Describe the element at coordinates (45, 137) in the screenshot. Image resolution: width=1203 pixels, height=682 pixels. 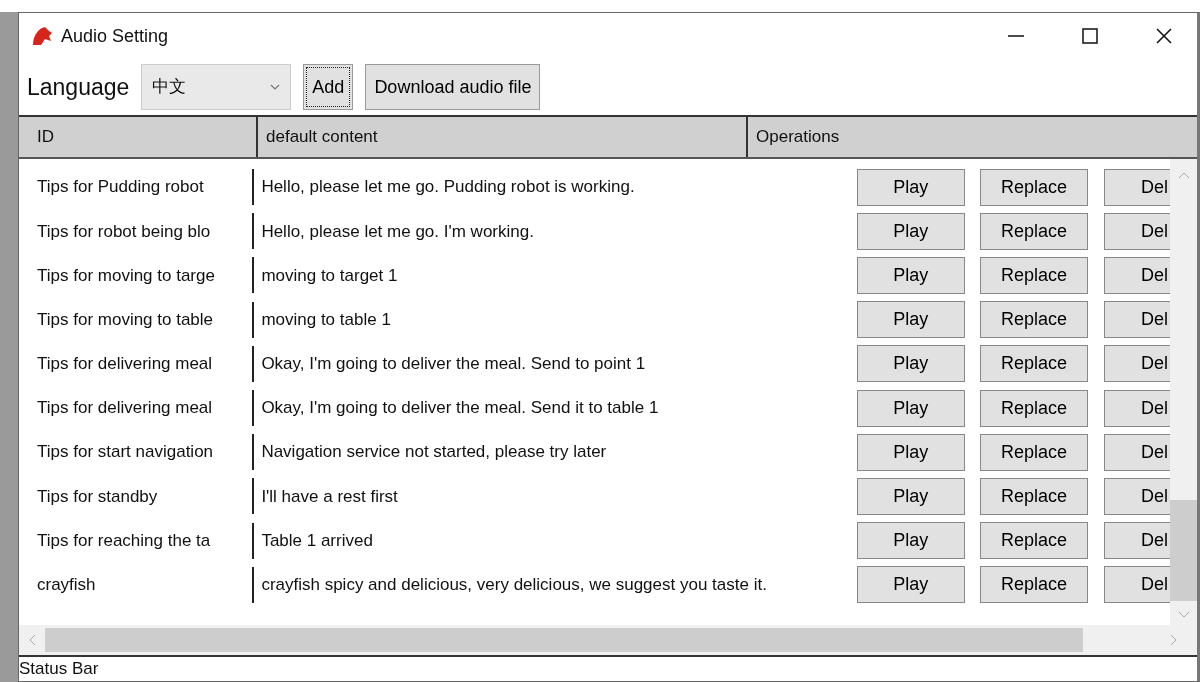
I see `column-header: ID` at that location.